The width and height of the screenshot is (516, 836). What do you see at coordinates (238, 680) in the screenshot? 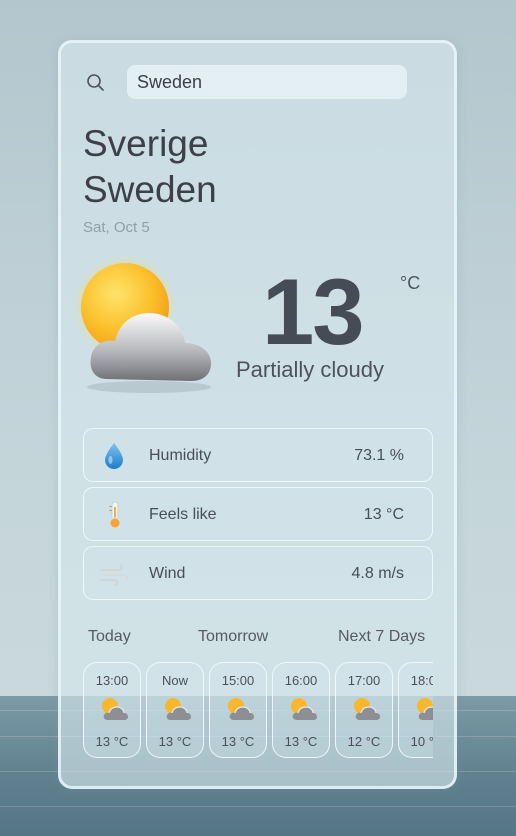
I see `hourly-time: 15:00` at bounding box center [238, 680].